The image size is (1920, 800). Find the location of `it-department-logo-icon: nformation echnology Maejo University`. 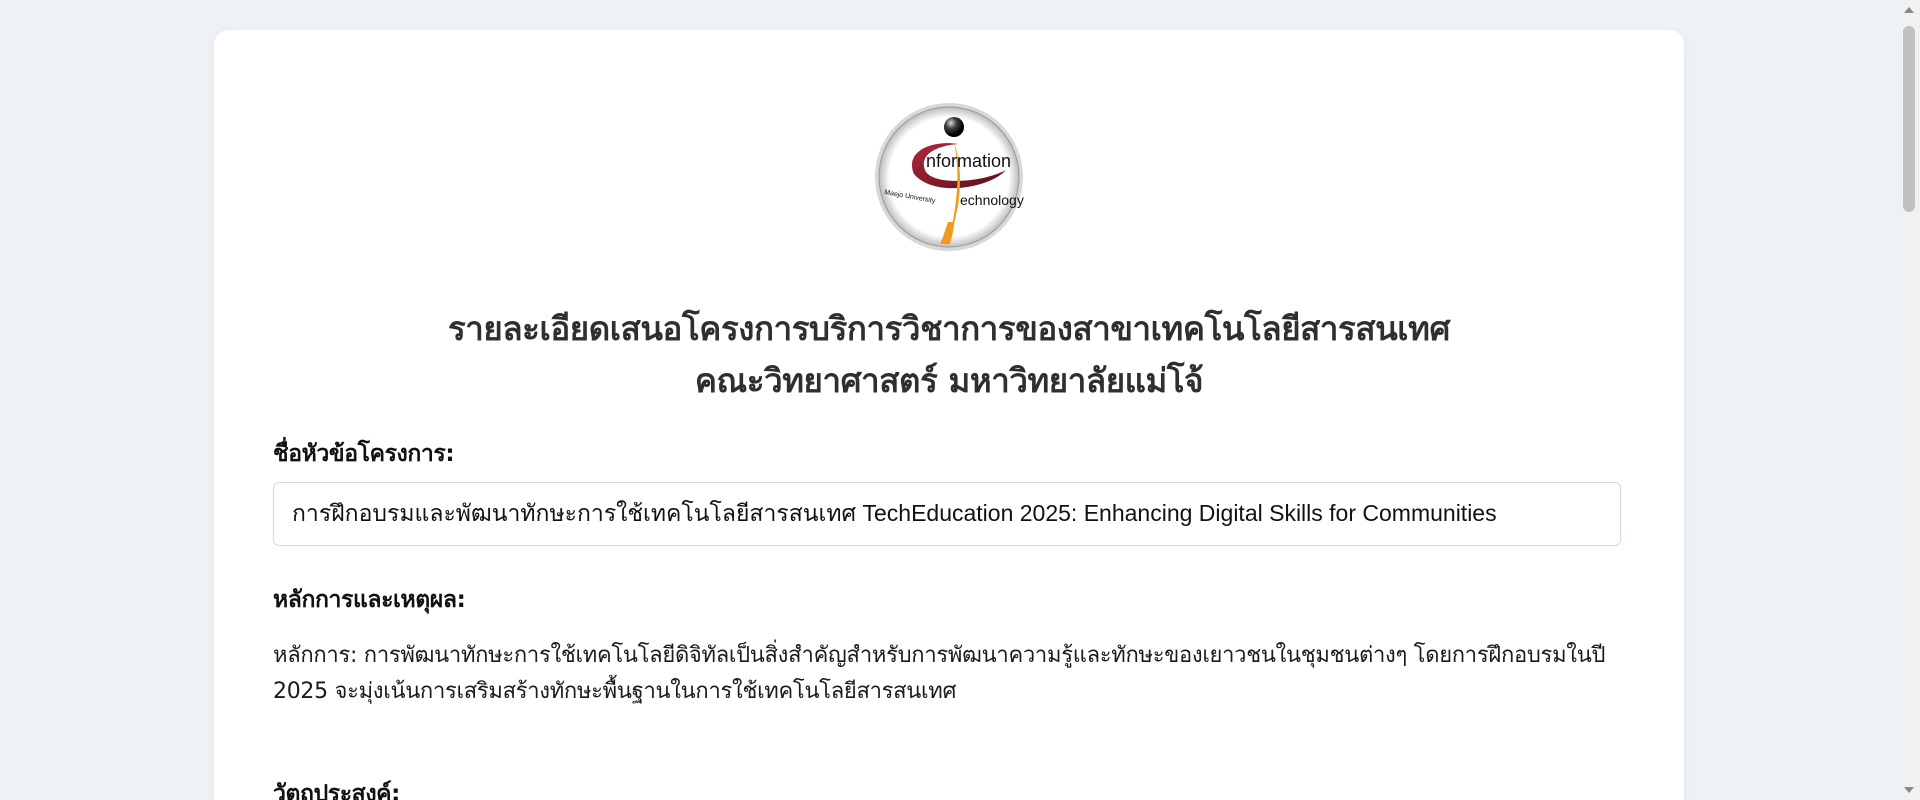

it-department-logo-icon: nformation echnology Maejo University is located at coordinates (949, 177).